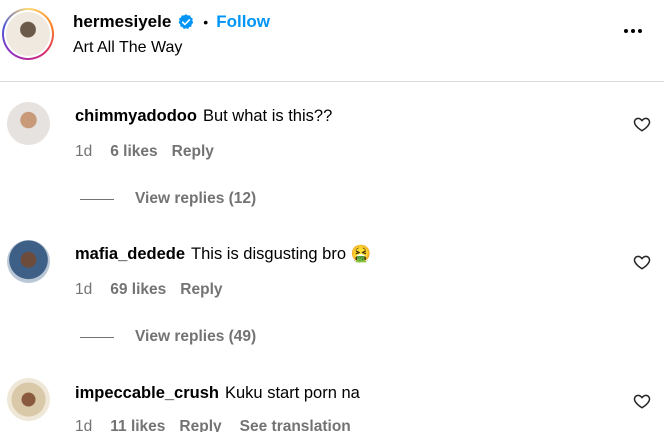 The width and height of the screenshot is (664, 432). I want to click on comment-meta: 1d 69 likes Reply, so click(158, 290).